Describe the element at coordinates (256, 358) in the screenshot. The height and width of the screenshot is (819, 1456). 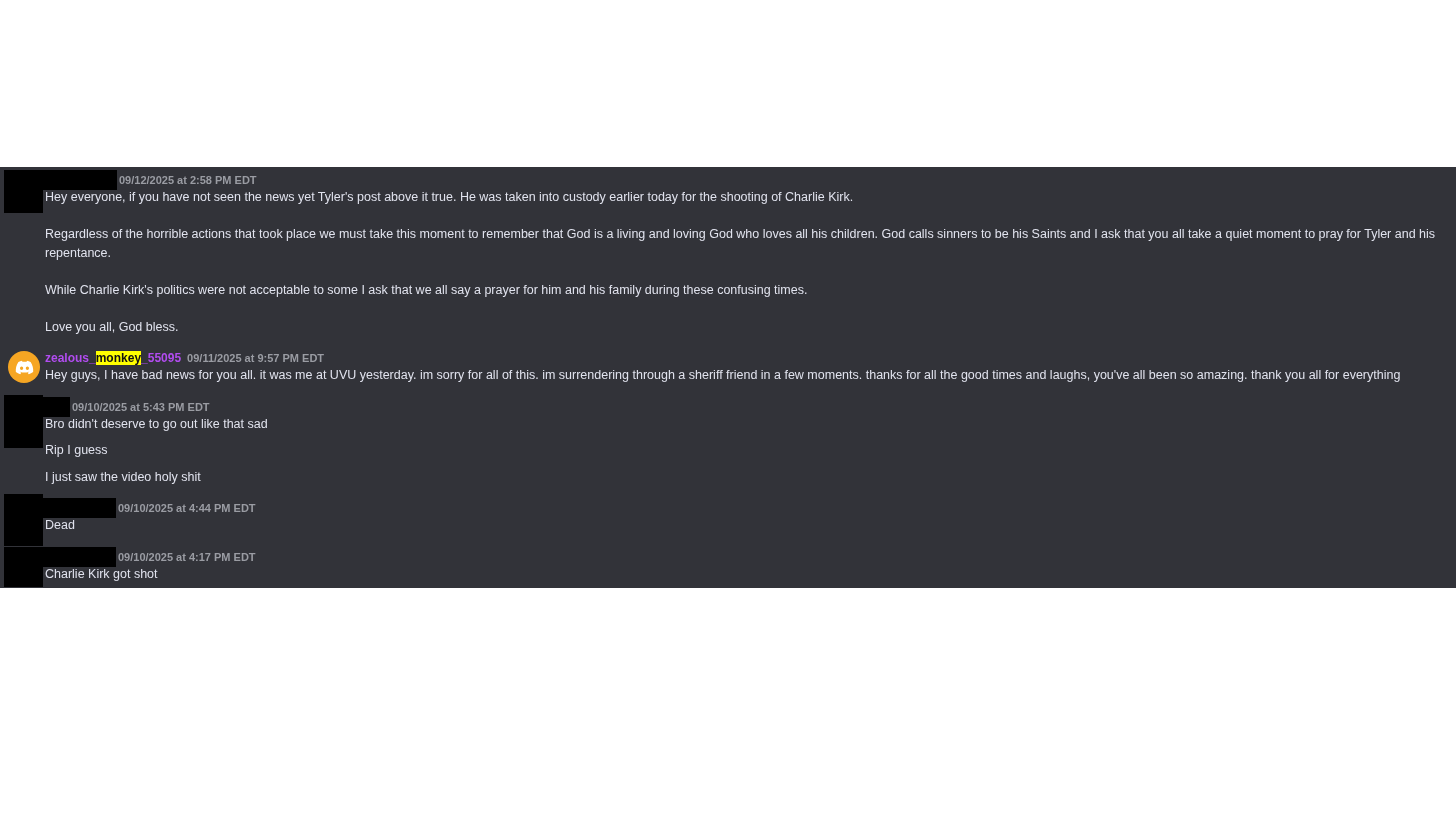
I see `message-timestamp: 09/11/2025 at 9:57 PM EDT` at that location.